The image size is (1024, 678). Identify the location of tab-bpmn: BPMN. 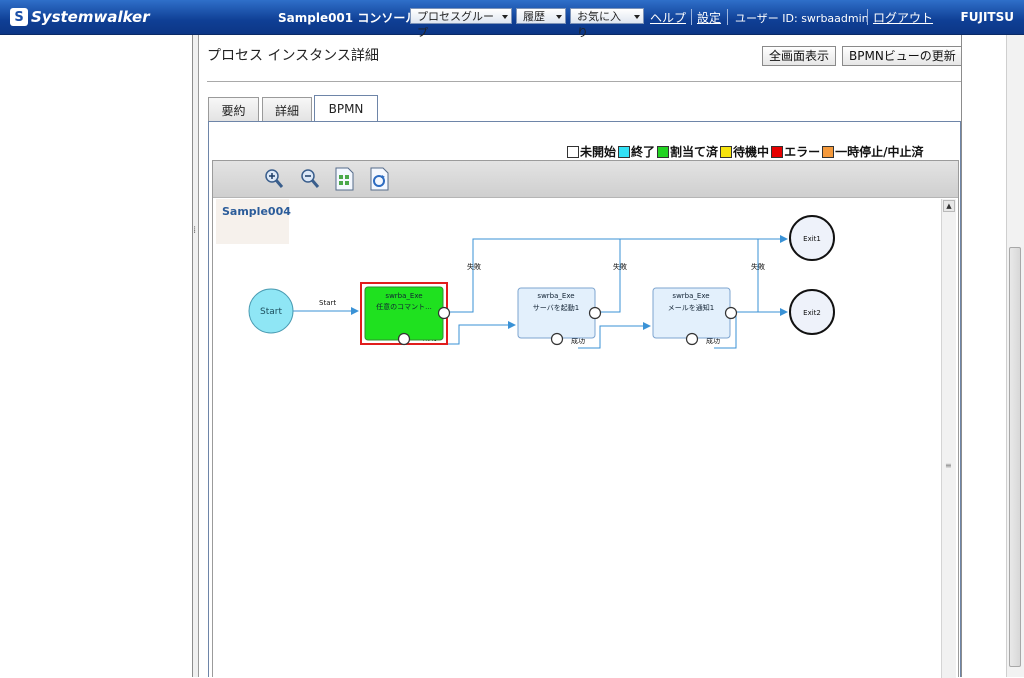
(346, 108).